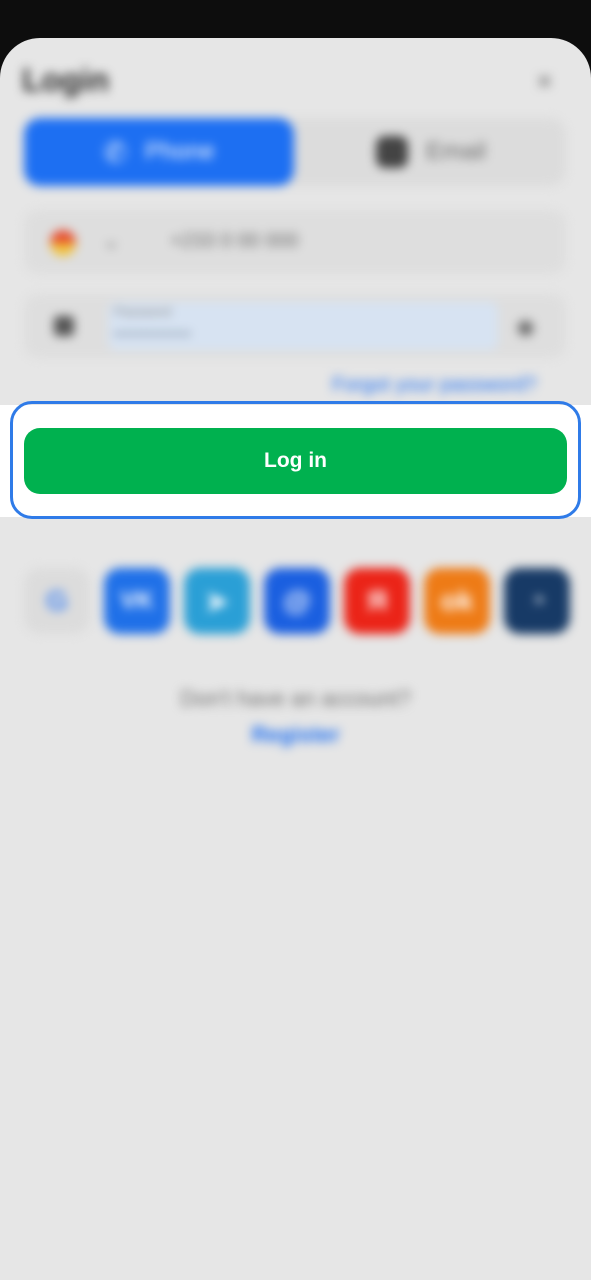  I want to click on google-icon: G, so click(57, 601).